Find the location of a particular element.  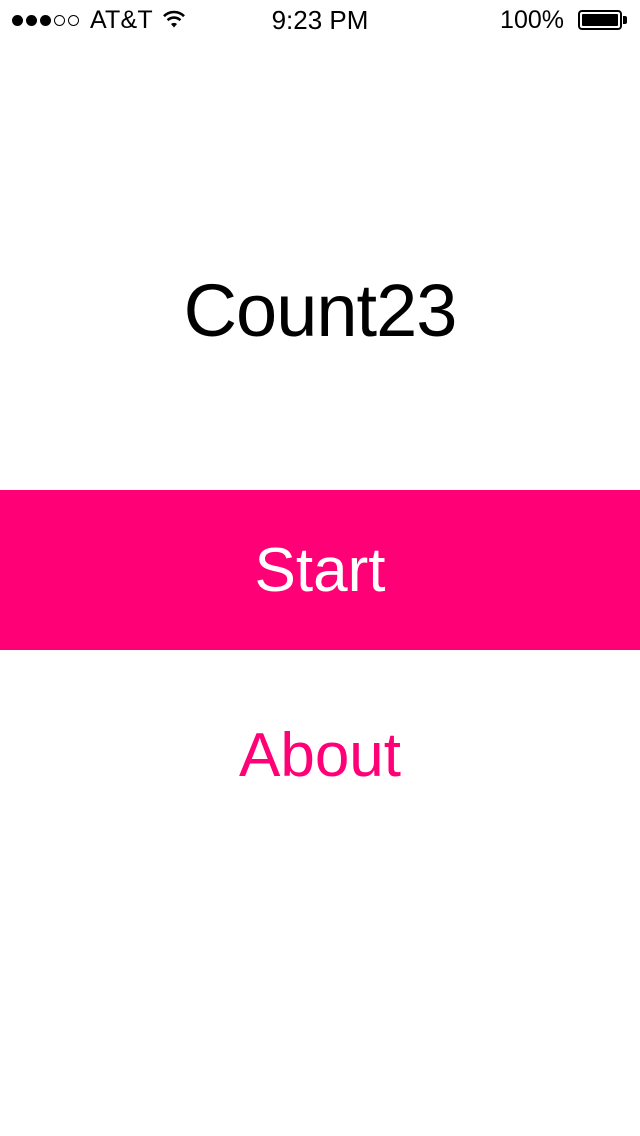

battery-level-fill is located at coordinates (600, 20).